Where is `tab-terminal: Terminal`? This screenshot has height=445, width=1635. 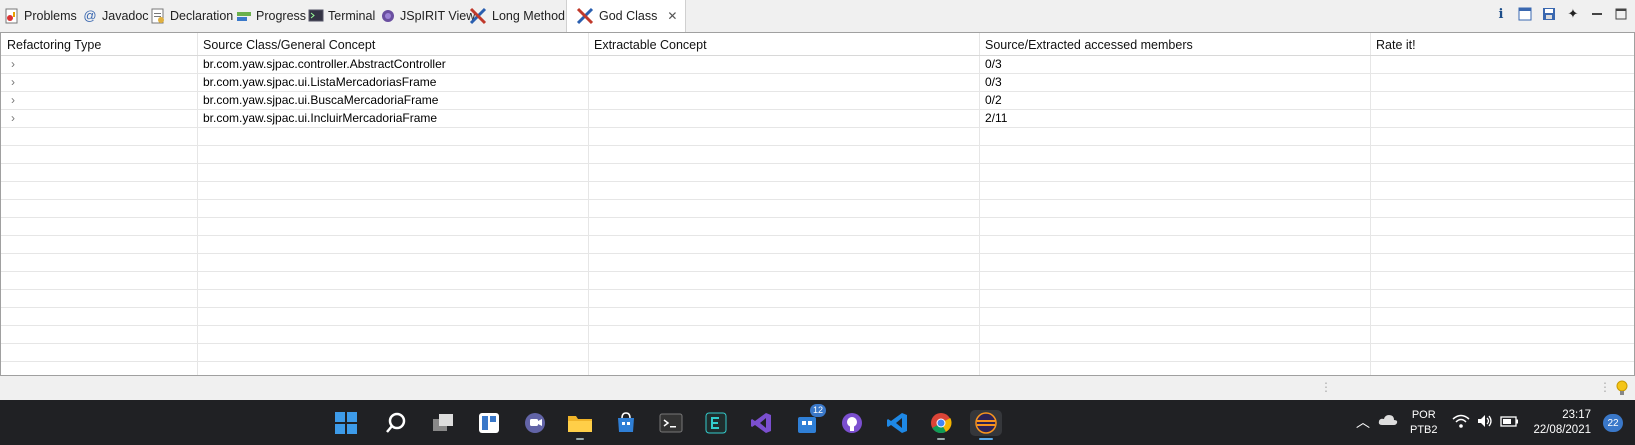
tab-terminal: Terminal is located at coordinates (341, 16).